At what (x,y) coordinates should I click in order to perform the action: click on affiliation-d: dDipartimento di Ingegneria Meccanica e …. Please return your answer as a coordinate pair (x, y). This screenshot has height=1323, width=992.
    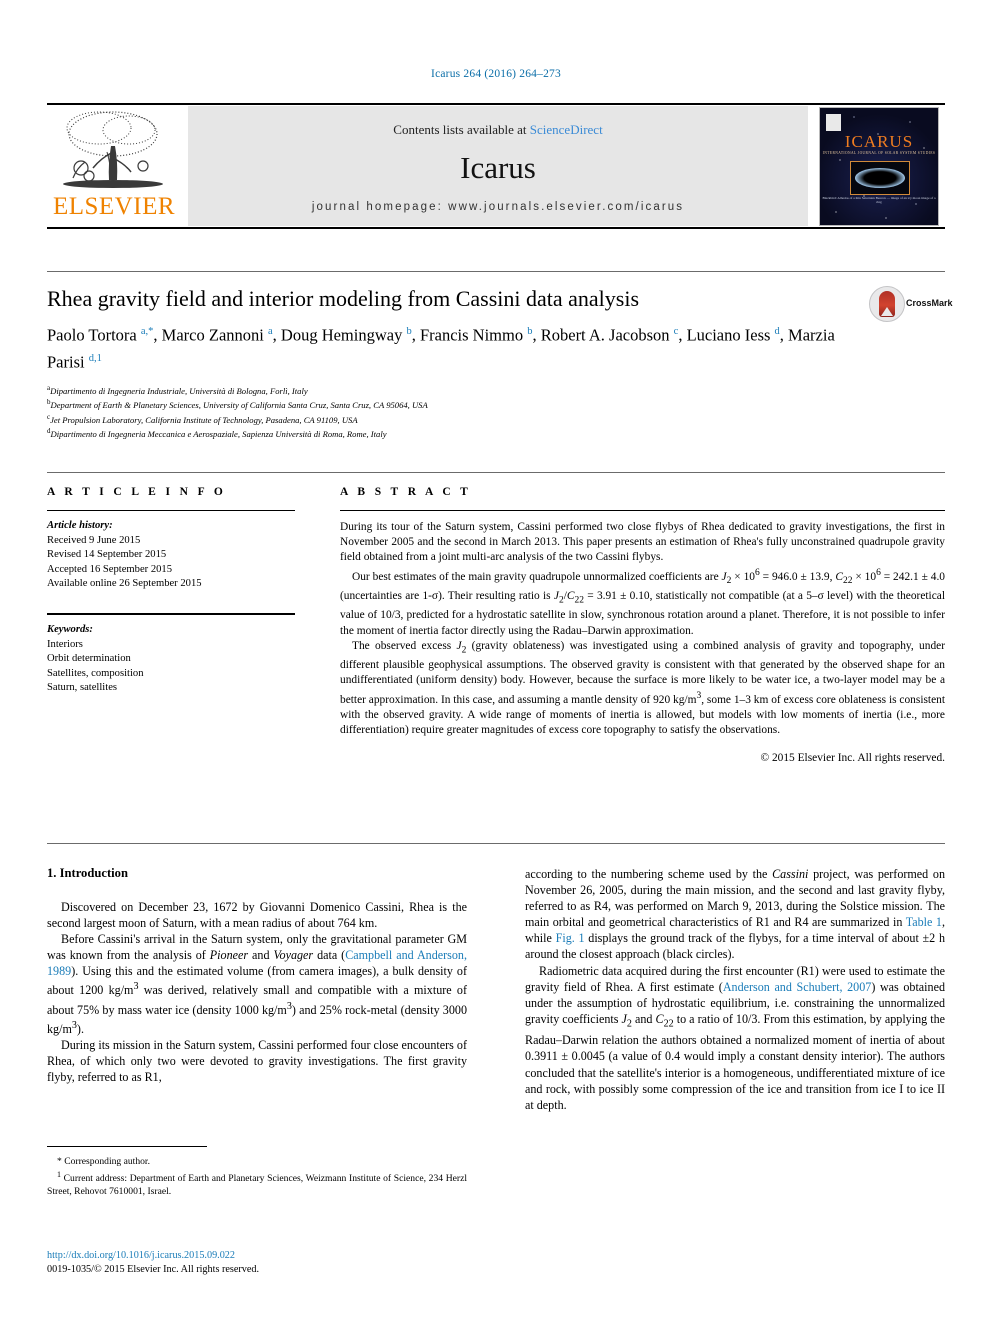
    Looking at the image, I should click on (217, 433).